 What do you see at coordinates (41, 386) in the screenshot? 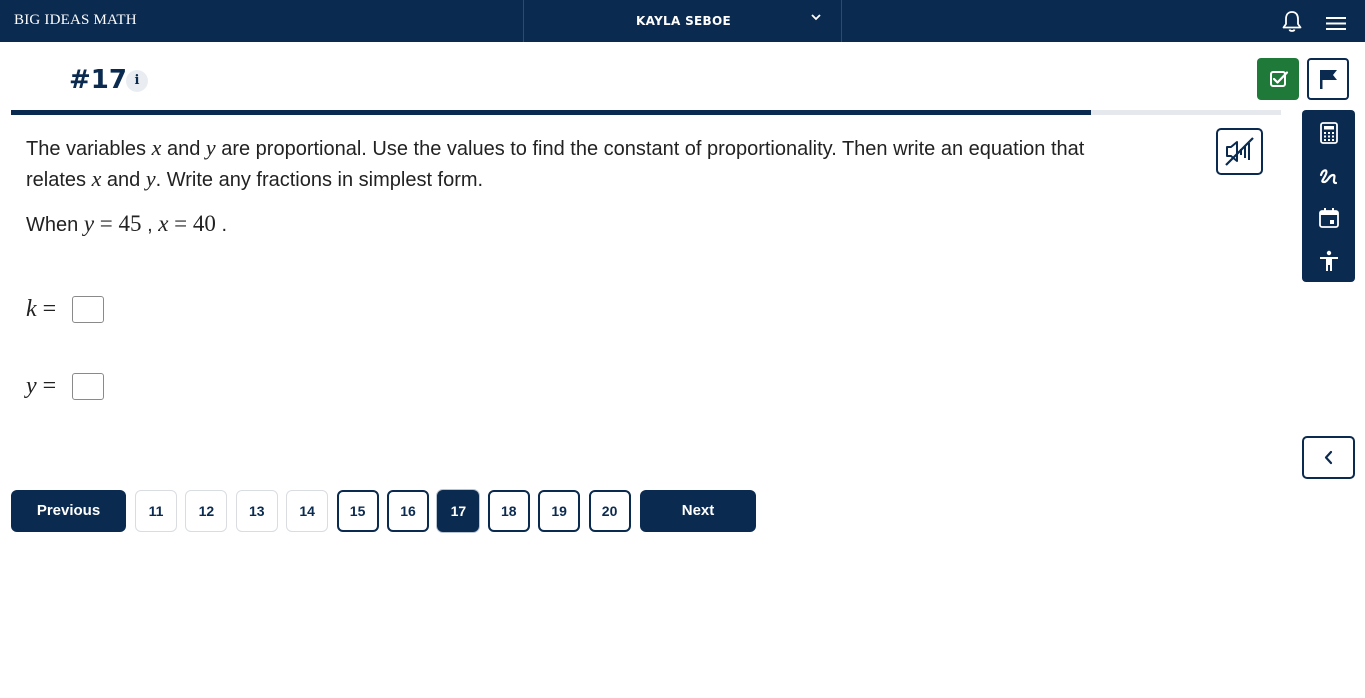
I see `answer-label-y: y =` at bounding box center [41, 386].